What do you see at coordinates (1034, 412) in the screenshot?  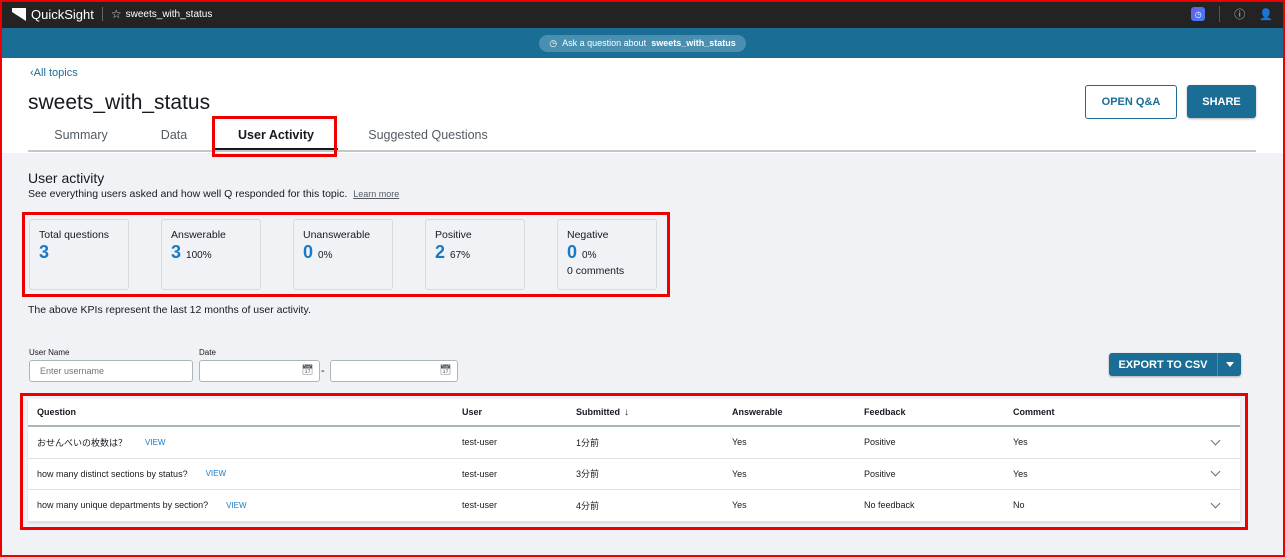 I see `column-header-comment: Comment` at bounding box center [1034, 412].